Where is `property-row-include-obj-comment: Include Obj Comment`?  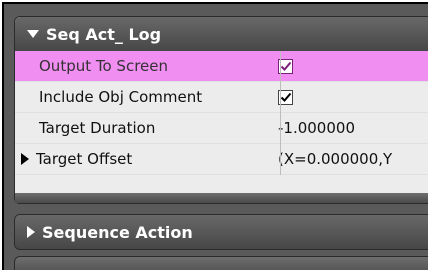
property-row-include-obj-comment: Include Obj Comment is located at coordinates (221, 97).